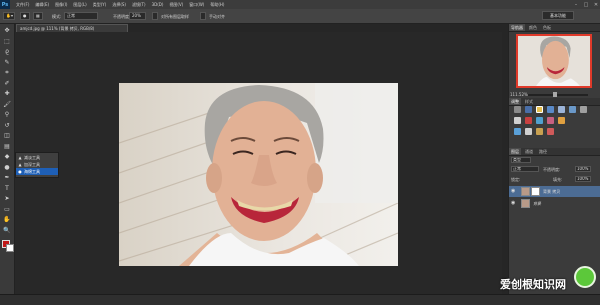 This screenshot has width=600, height=305. What do you see at coordinates (539, 120) in the screenshot?
I see `channel-mixer-icon` at bounding box center [539, 120].